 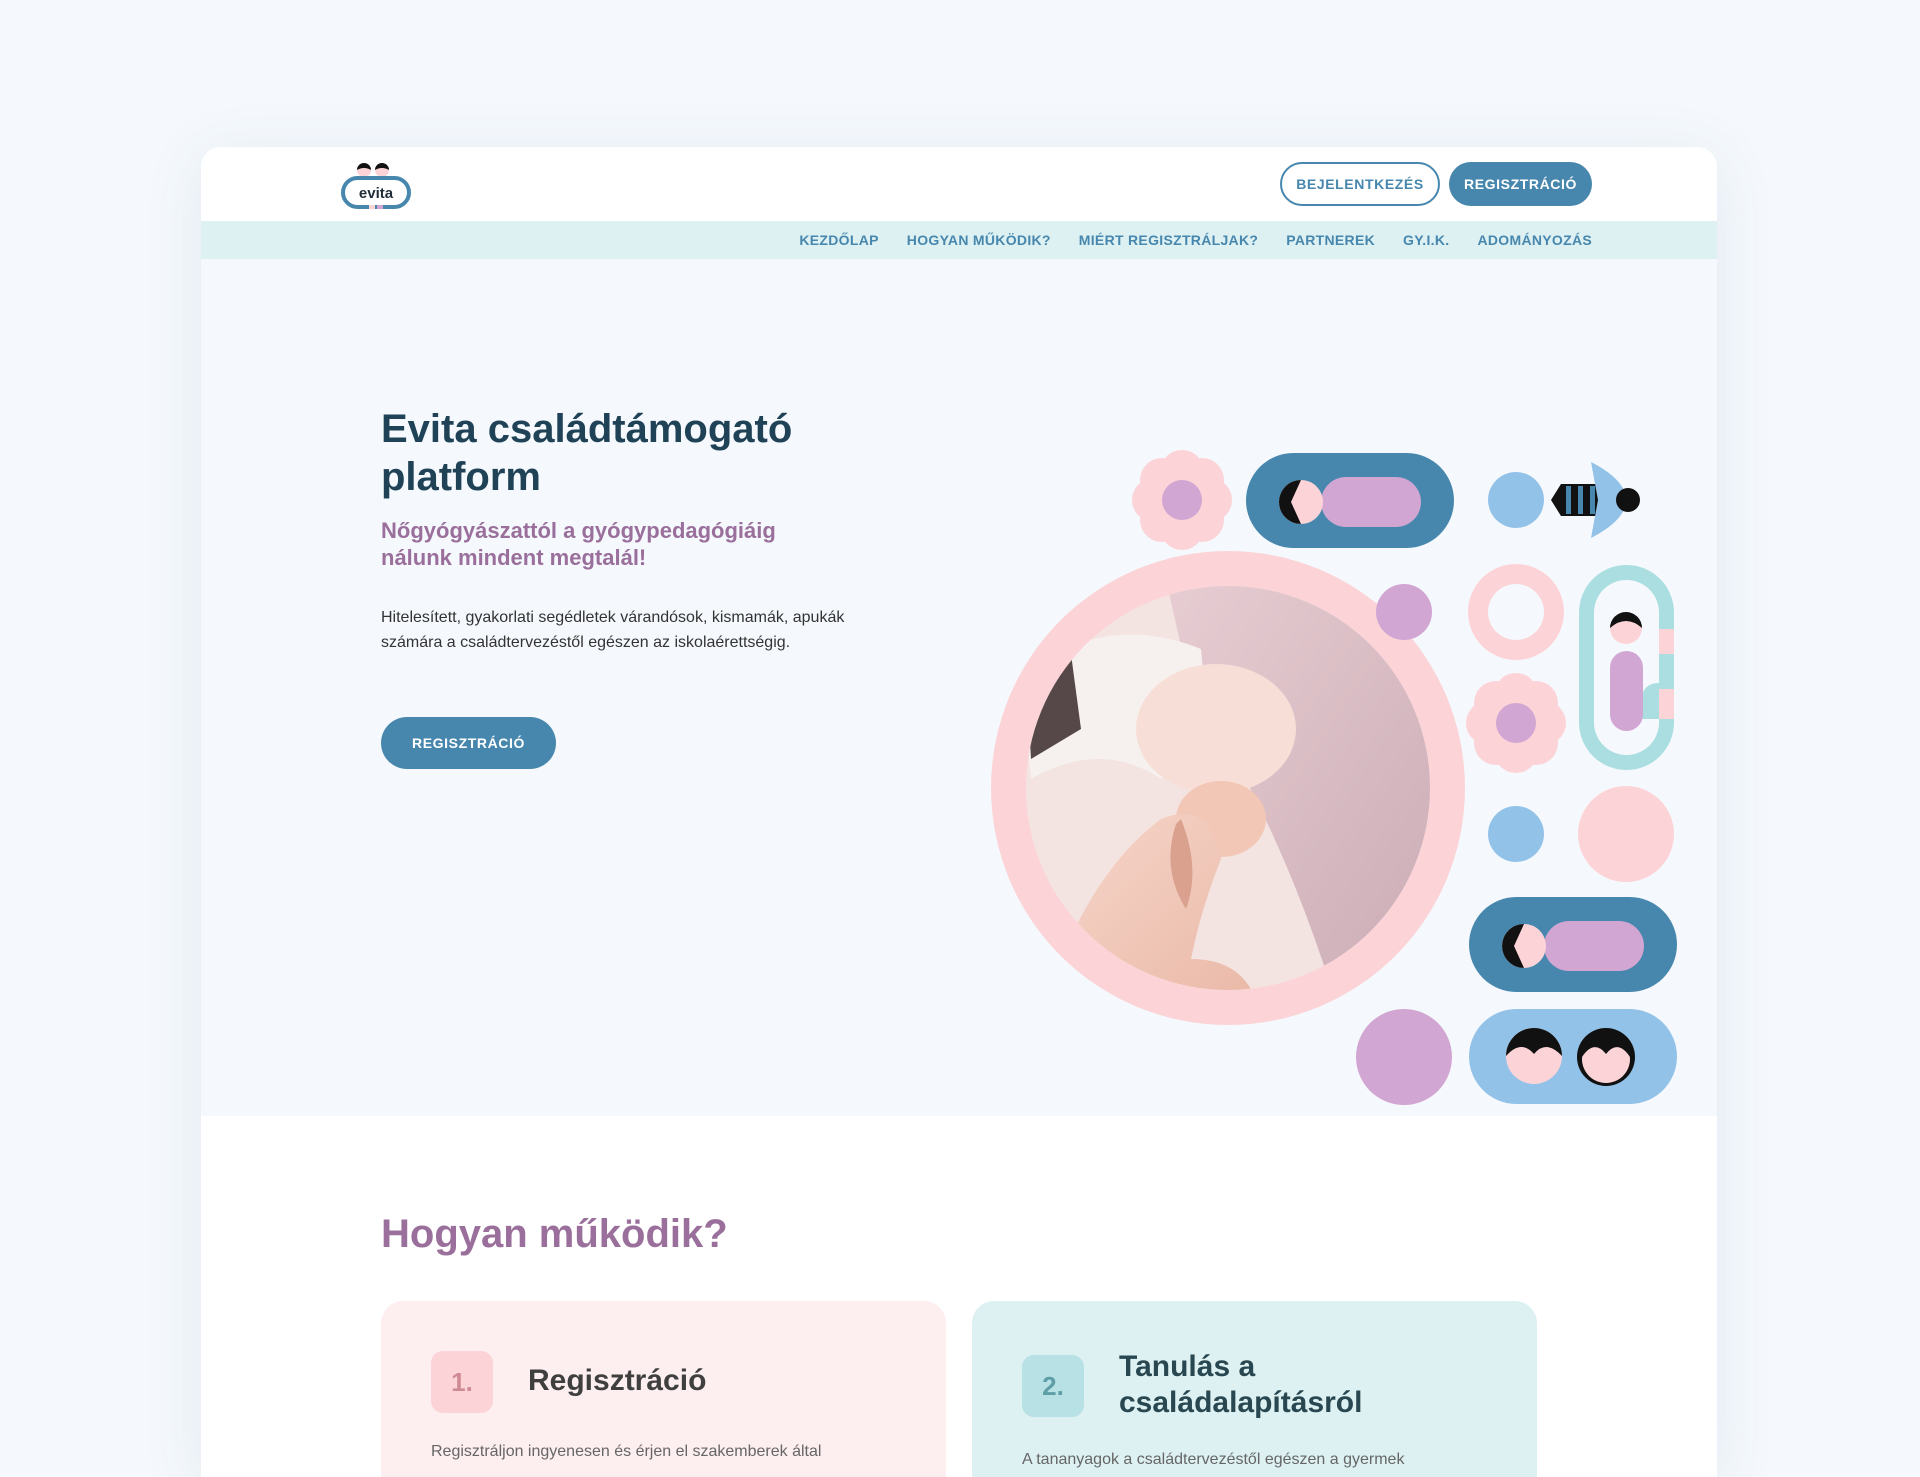 I want to click on top-header: evita BEJELENTKEZÉS REGISZTRÁCIÓ, so click(x=959, y=184).